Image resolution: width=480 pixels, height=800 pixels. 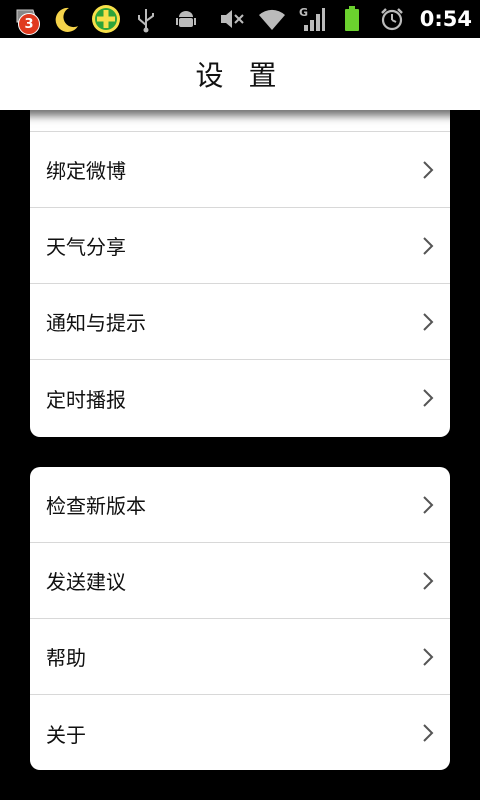 What do you see at coordinates (240, 581) in the screenshot?
I see `settings-item-send-feedback: 发送建议` at bounding box center [240, 581].